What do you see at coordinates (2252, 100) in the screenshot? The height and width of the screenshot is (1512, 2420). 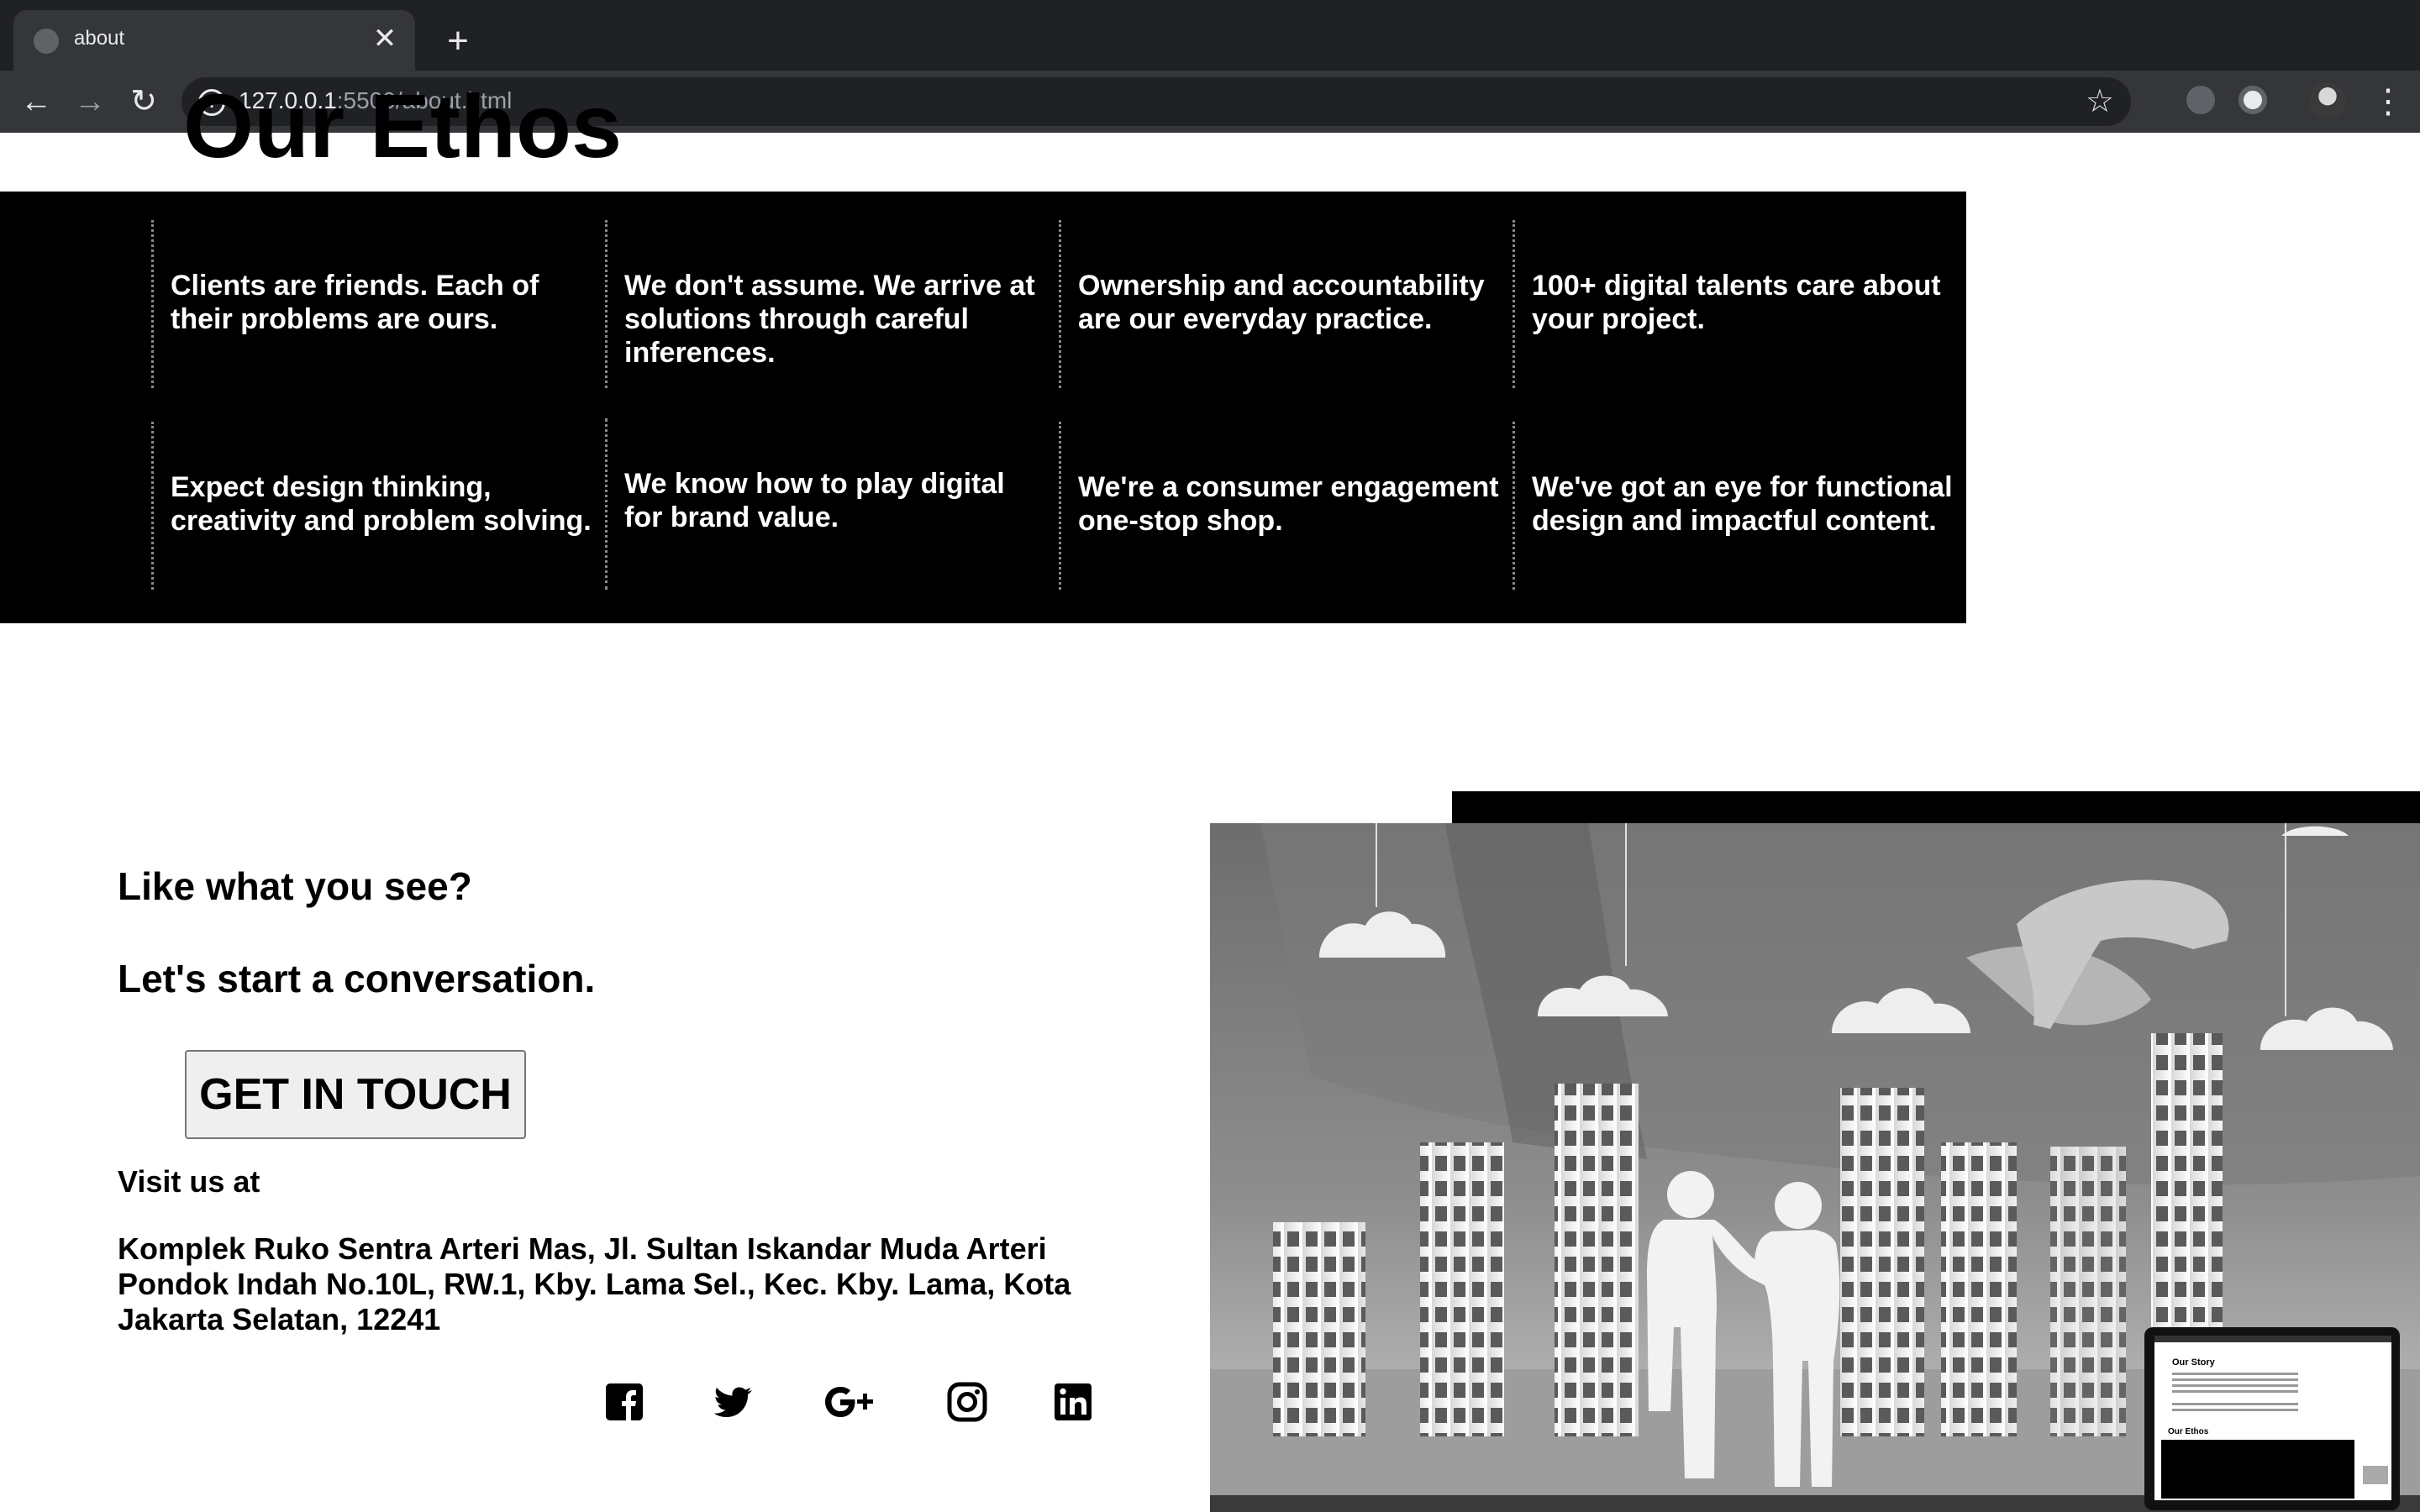 I see `extension-record-icon` at bounding box center [2252, 100].